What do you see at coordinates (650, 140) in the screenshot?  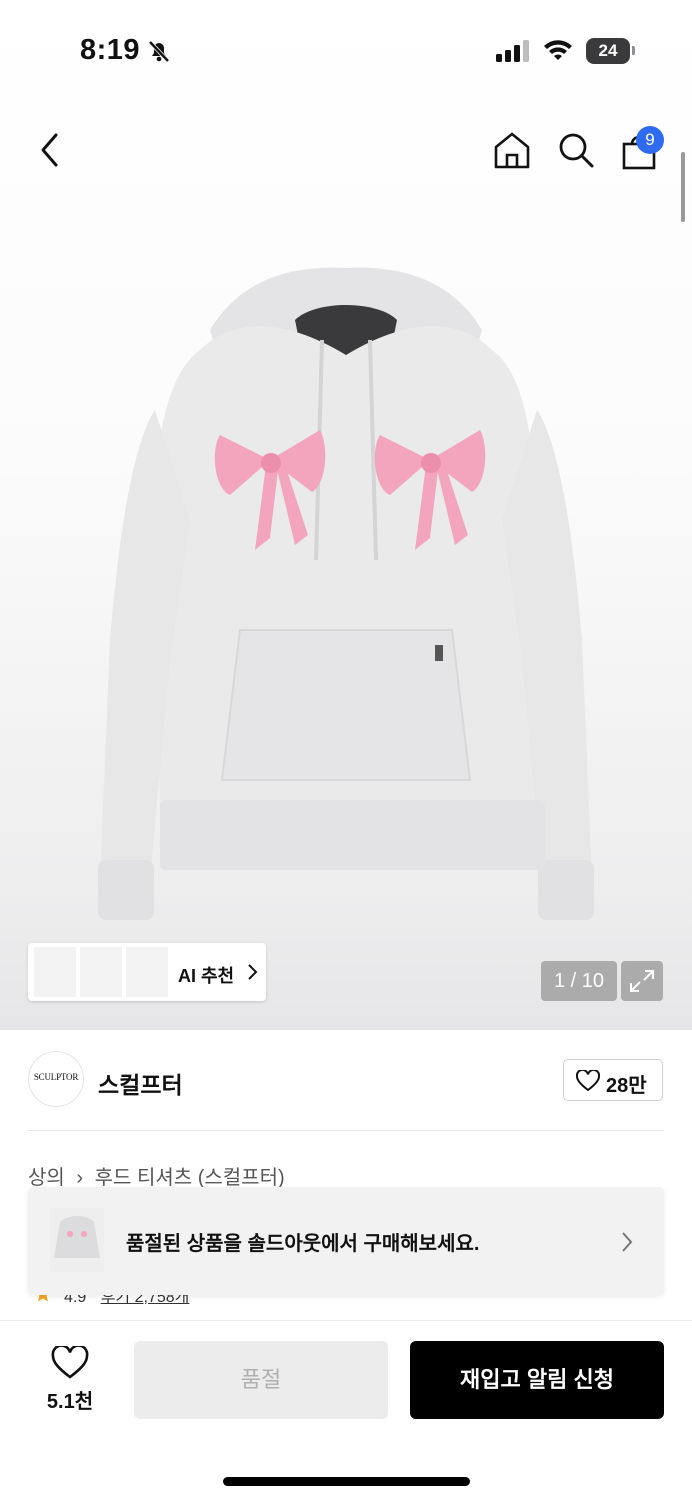 I see `cart-badge: 9` at bounding box center [650, 140].